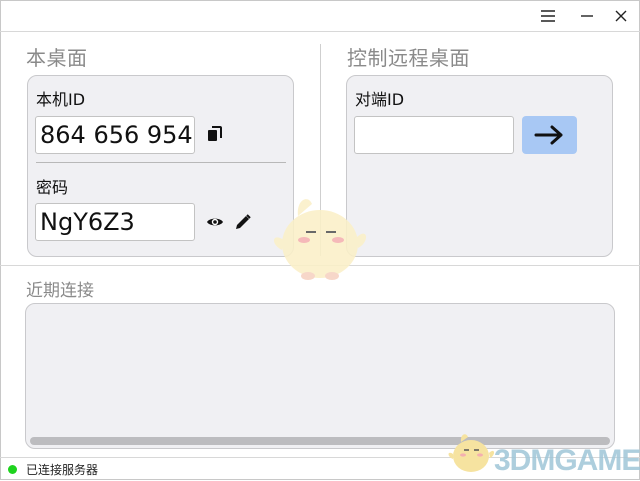  I want to click on minimize-icon, so click(587, 16).